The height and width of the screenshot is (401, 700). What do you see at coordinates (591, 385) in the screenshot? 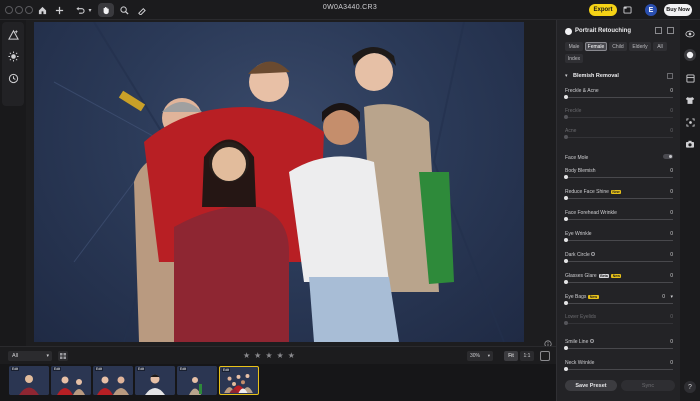
I see `save-preset-button: Save Preset` at bounding box center [591, 385].